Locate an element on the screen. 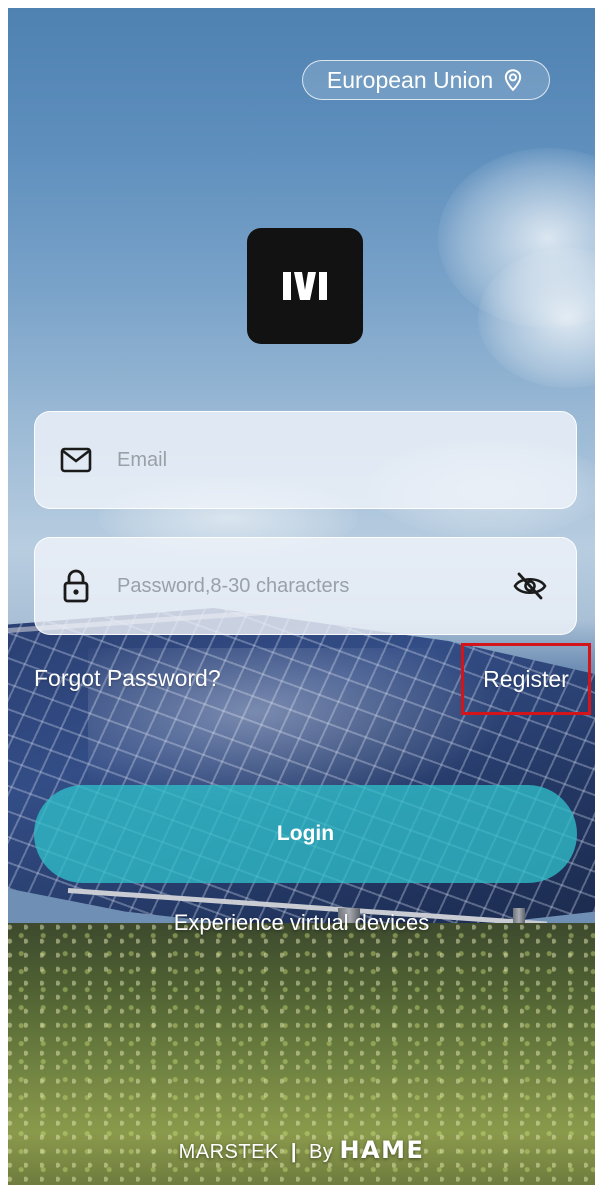  footer-company: HAME is located at coordinates (382, 1150).